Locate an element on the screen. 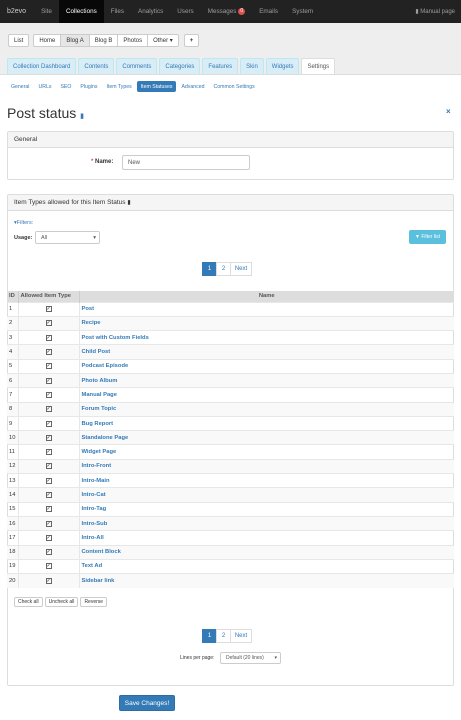 This screenshot has height=720, width=461. tab-widgets: Widgets is located at coordinates (282, 66).